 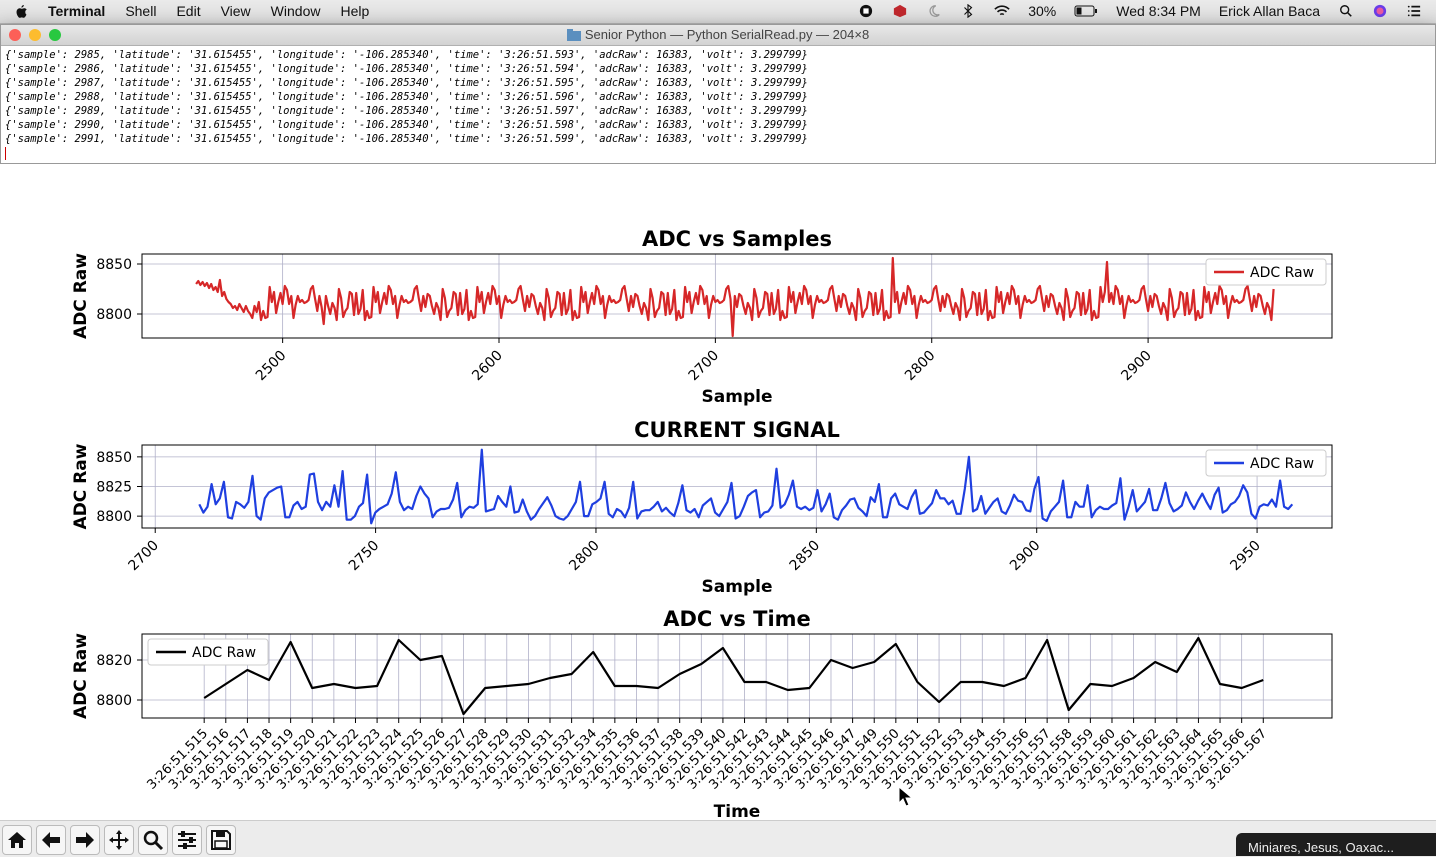 I want to click on back-button, so click(x=51, y=840).